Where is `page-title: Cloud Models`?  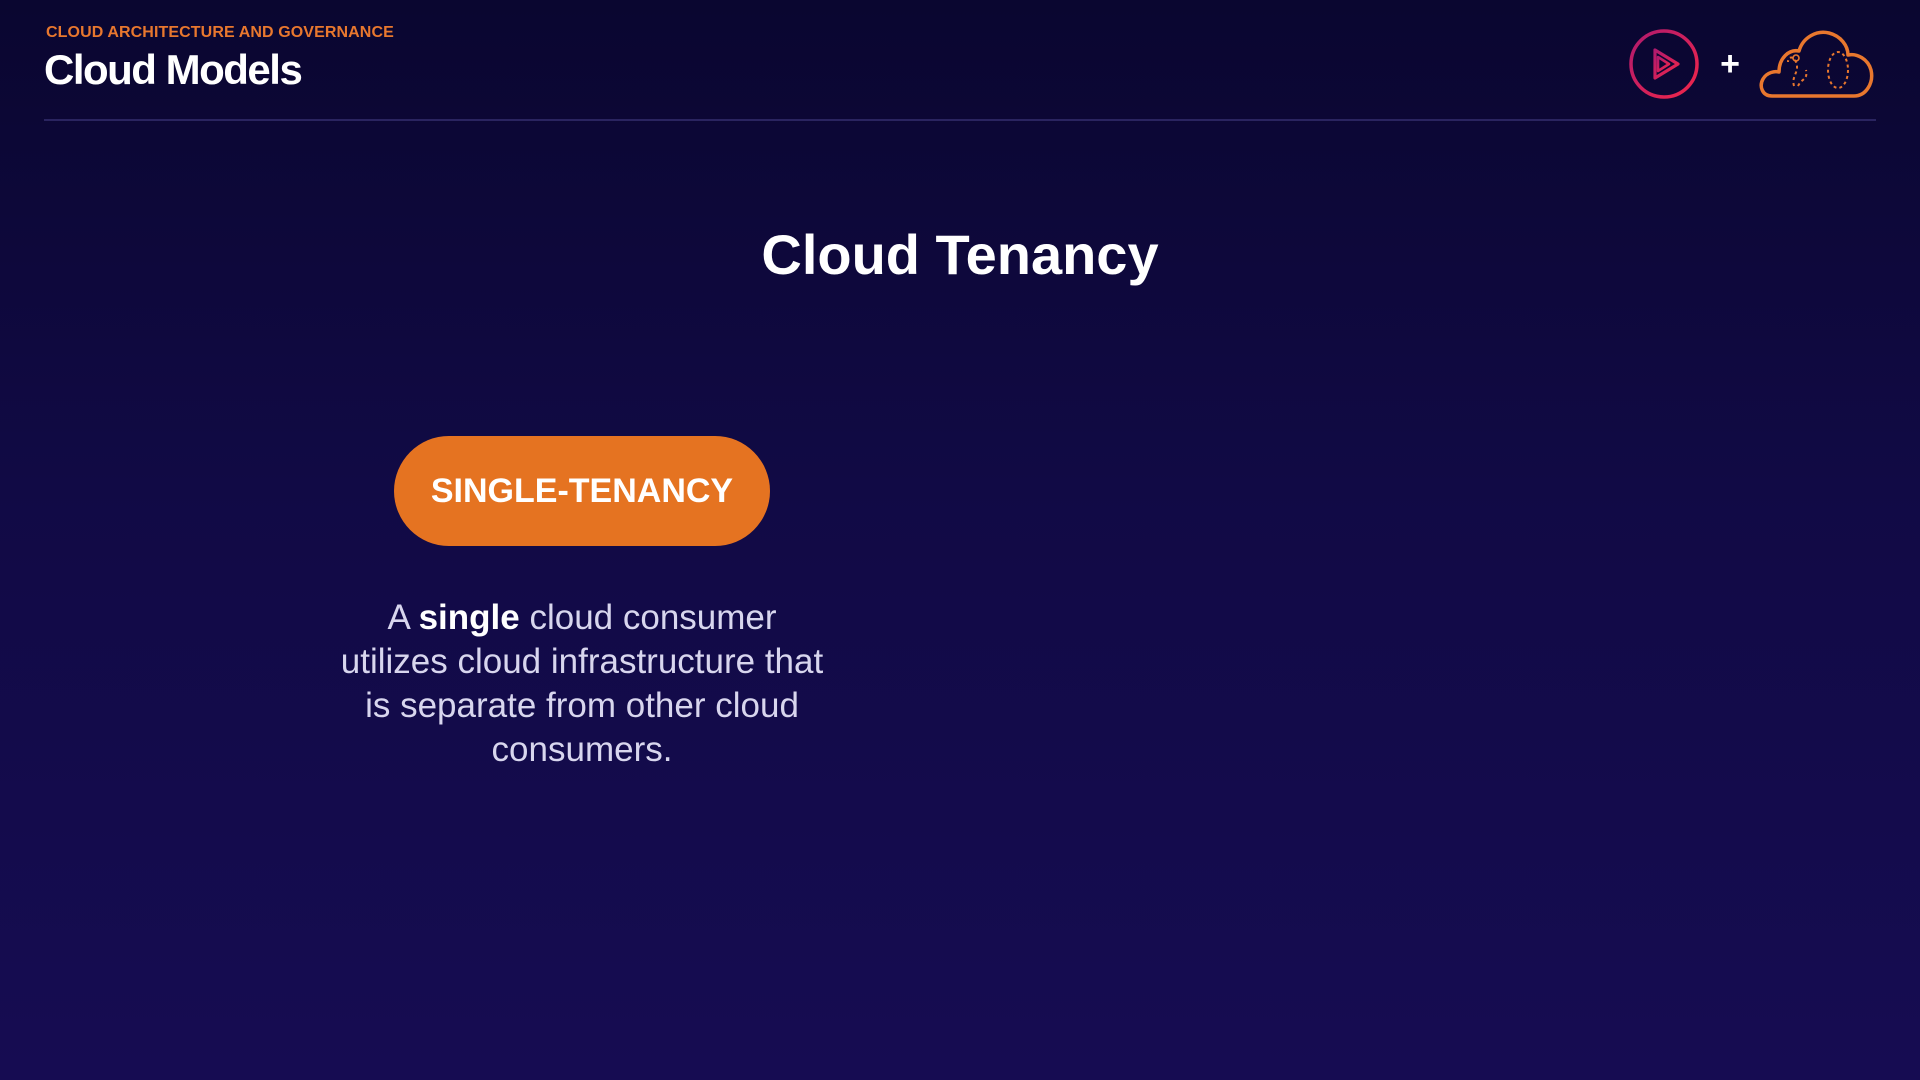
page-title: Cloud Models is located at coordinates (173, 69).